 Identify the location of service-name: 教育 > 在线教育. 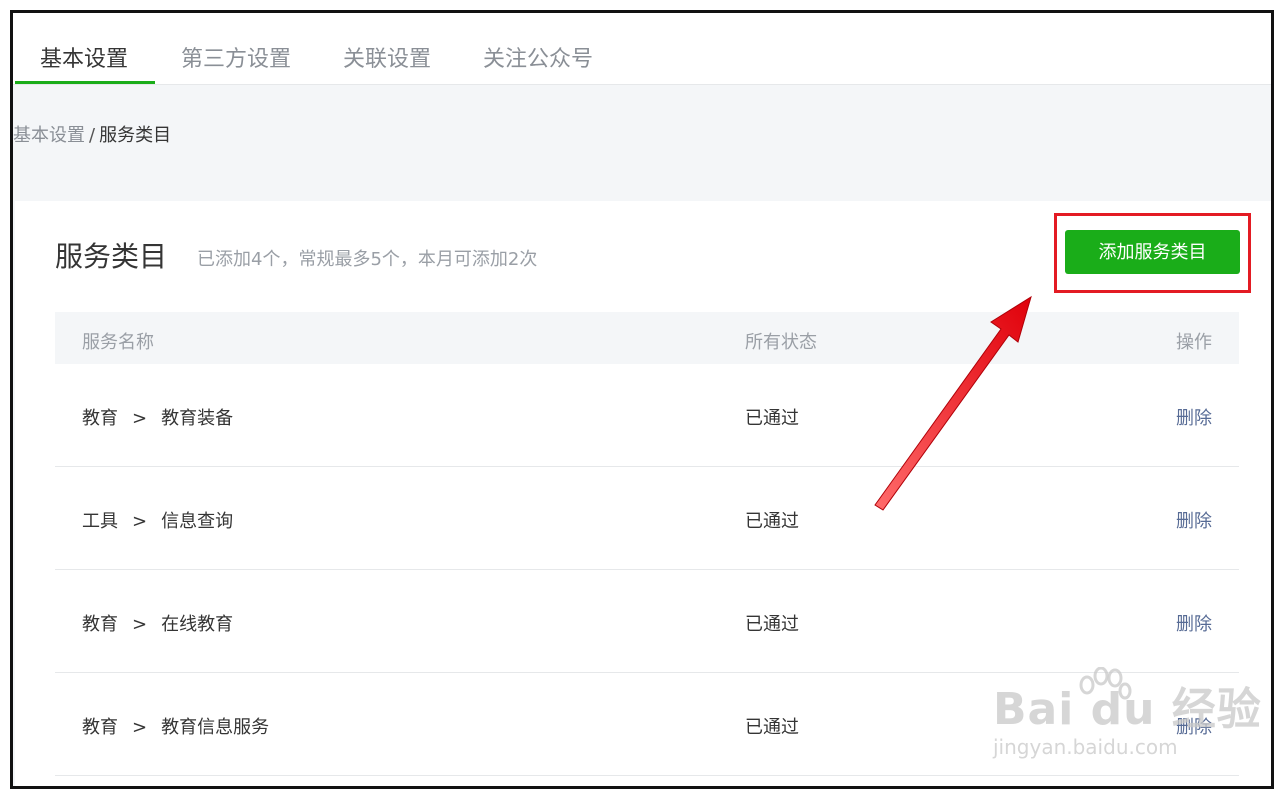
(157, 623).